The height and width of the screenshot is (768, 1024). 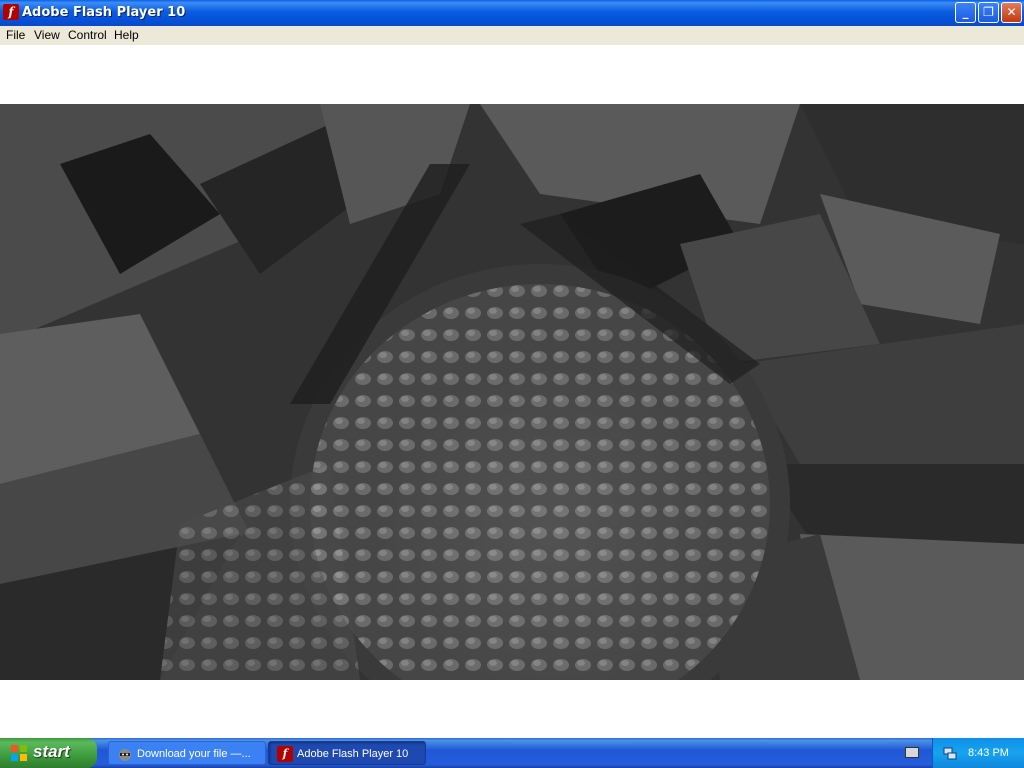 I want to click on taskbar-item-flash-player: f Adobe Flash Player 10, so click(x=347, y=753).